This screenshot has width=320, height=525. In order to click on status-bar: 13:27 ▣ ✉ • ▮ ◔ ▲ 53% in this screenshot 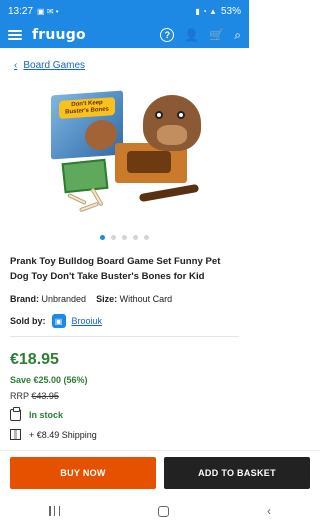, I will do `click(124, 11)`.